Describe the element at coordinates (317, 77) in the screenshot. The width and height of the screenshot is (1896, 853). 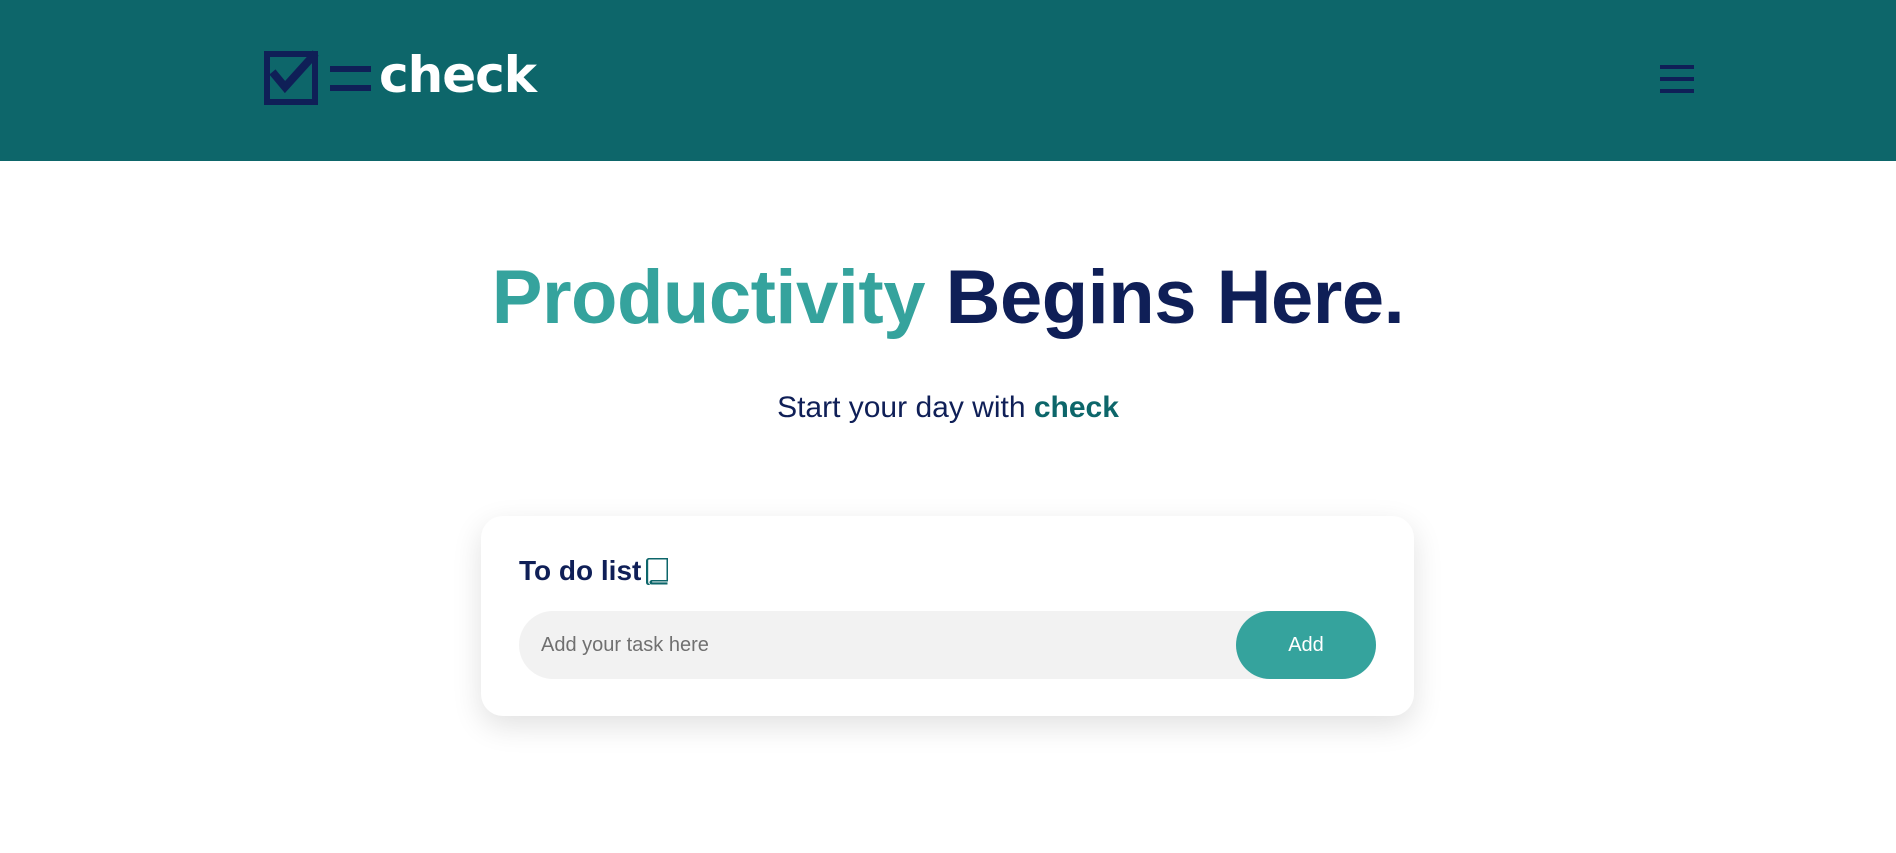
I see `checklist-logo-icon` at that location.